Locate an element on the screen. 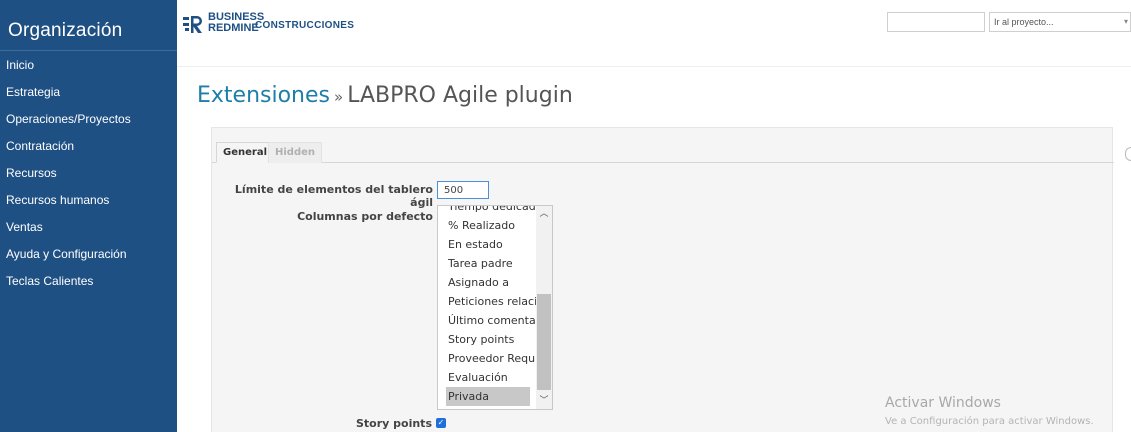  checkmark-icon: ✓ is located at coordinates (441, 422).